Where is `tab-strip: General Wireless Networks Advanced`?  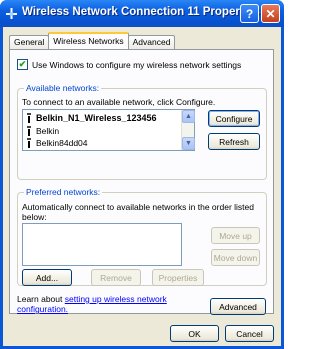 tab-strip: General Wireless Networks Advanced is located at coordinates (92, 40).